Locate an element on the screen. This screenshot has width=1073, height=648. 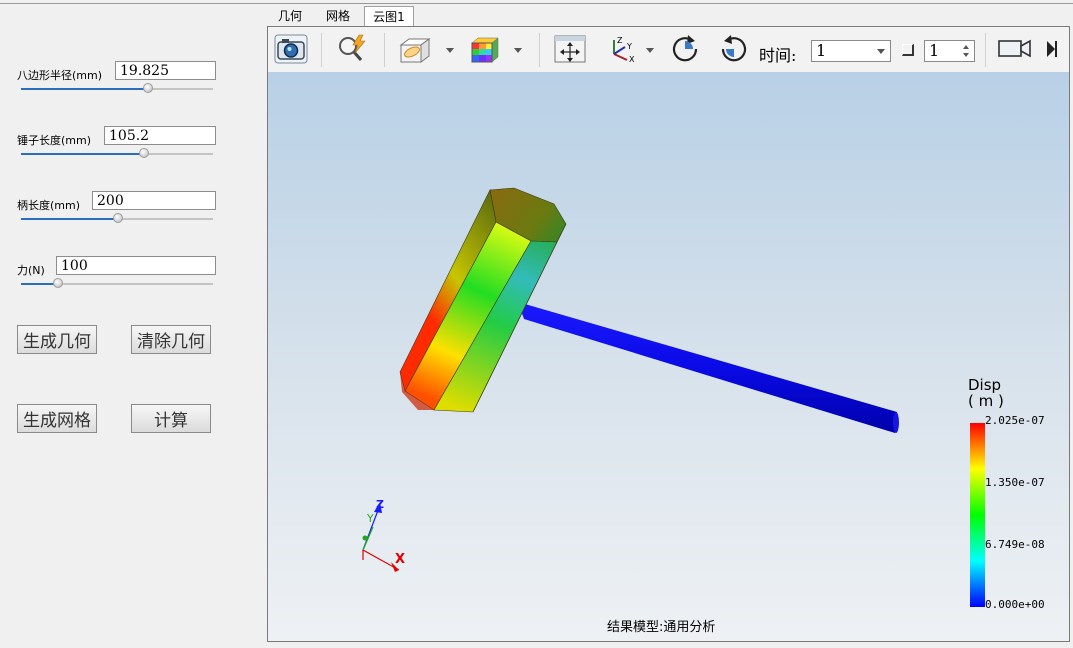
step-spinbox-value: 1 is located at coordinates (934, 50).